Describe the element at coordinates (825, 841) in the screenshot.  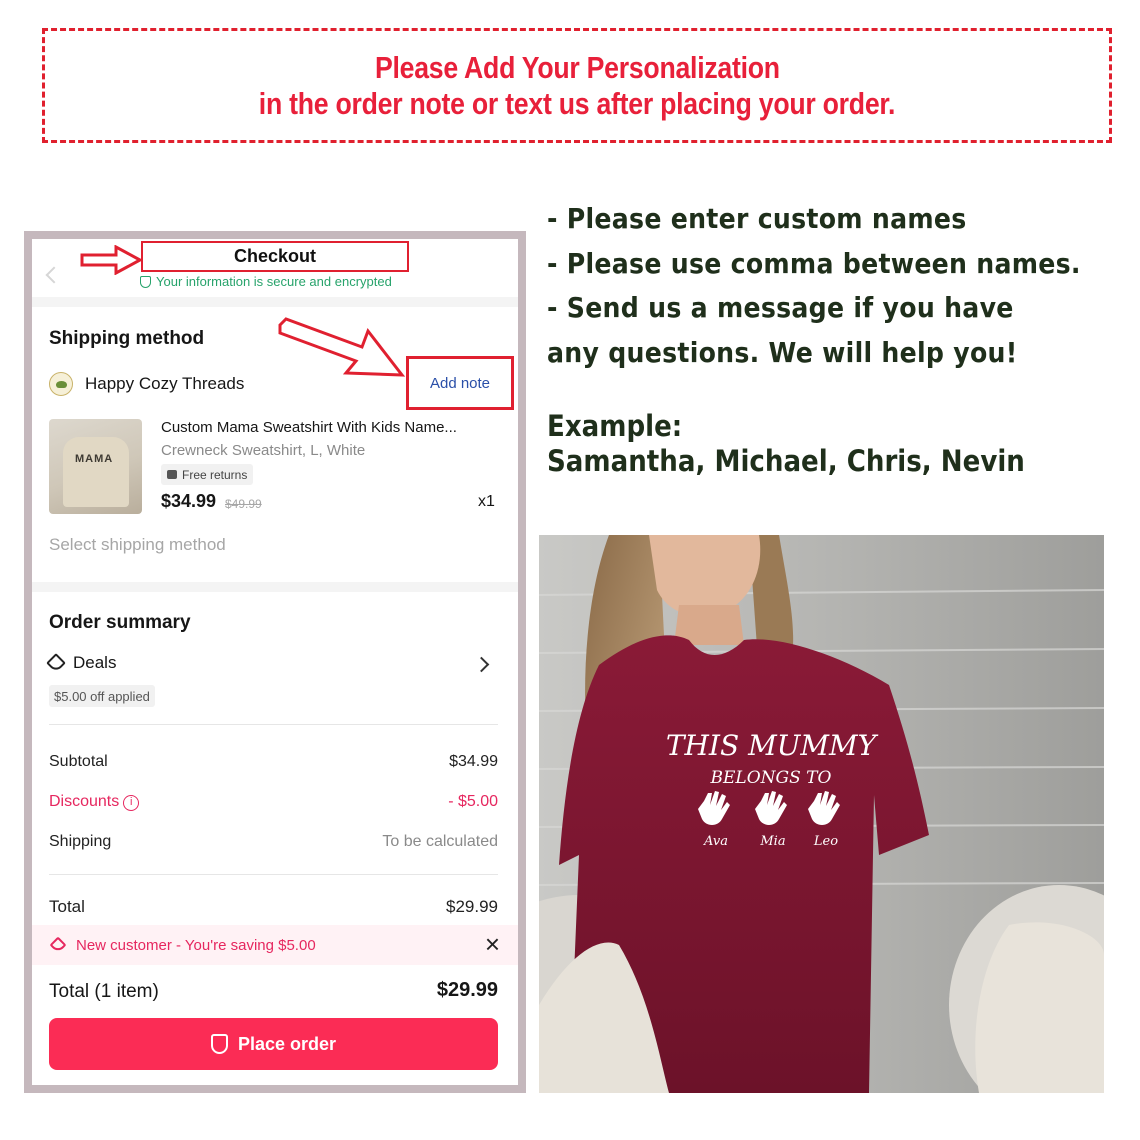
I see `shirt-name-3: Leo` at that location.